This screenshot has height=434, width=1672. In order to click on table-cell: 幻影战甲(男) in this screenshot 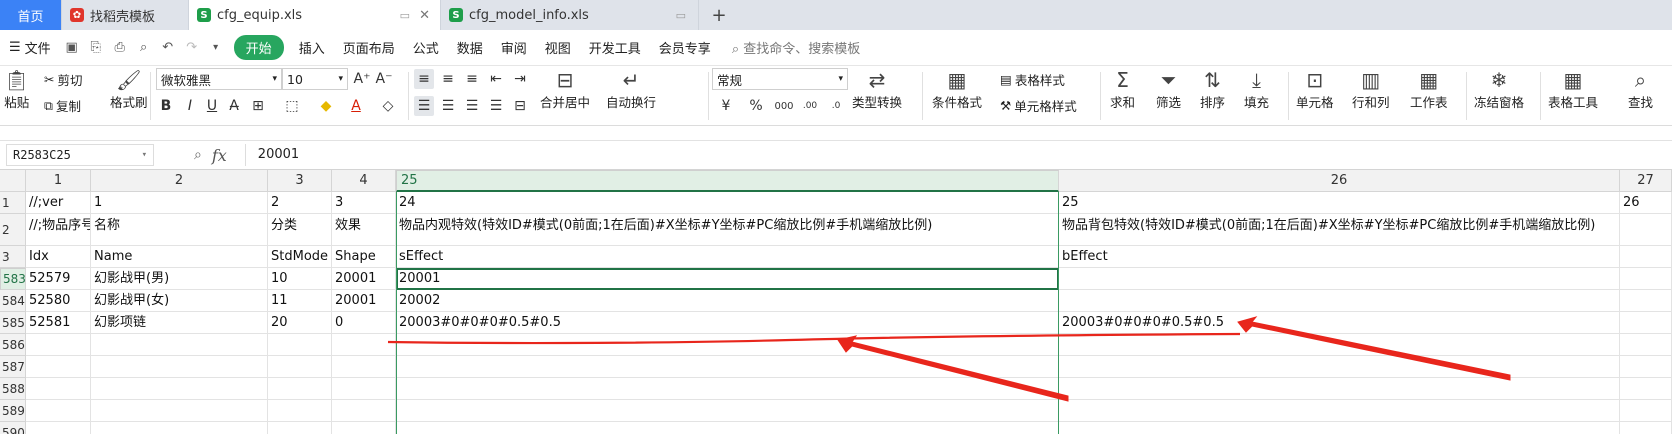, I will do `click(179, 279)`.